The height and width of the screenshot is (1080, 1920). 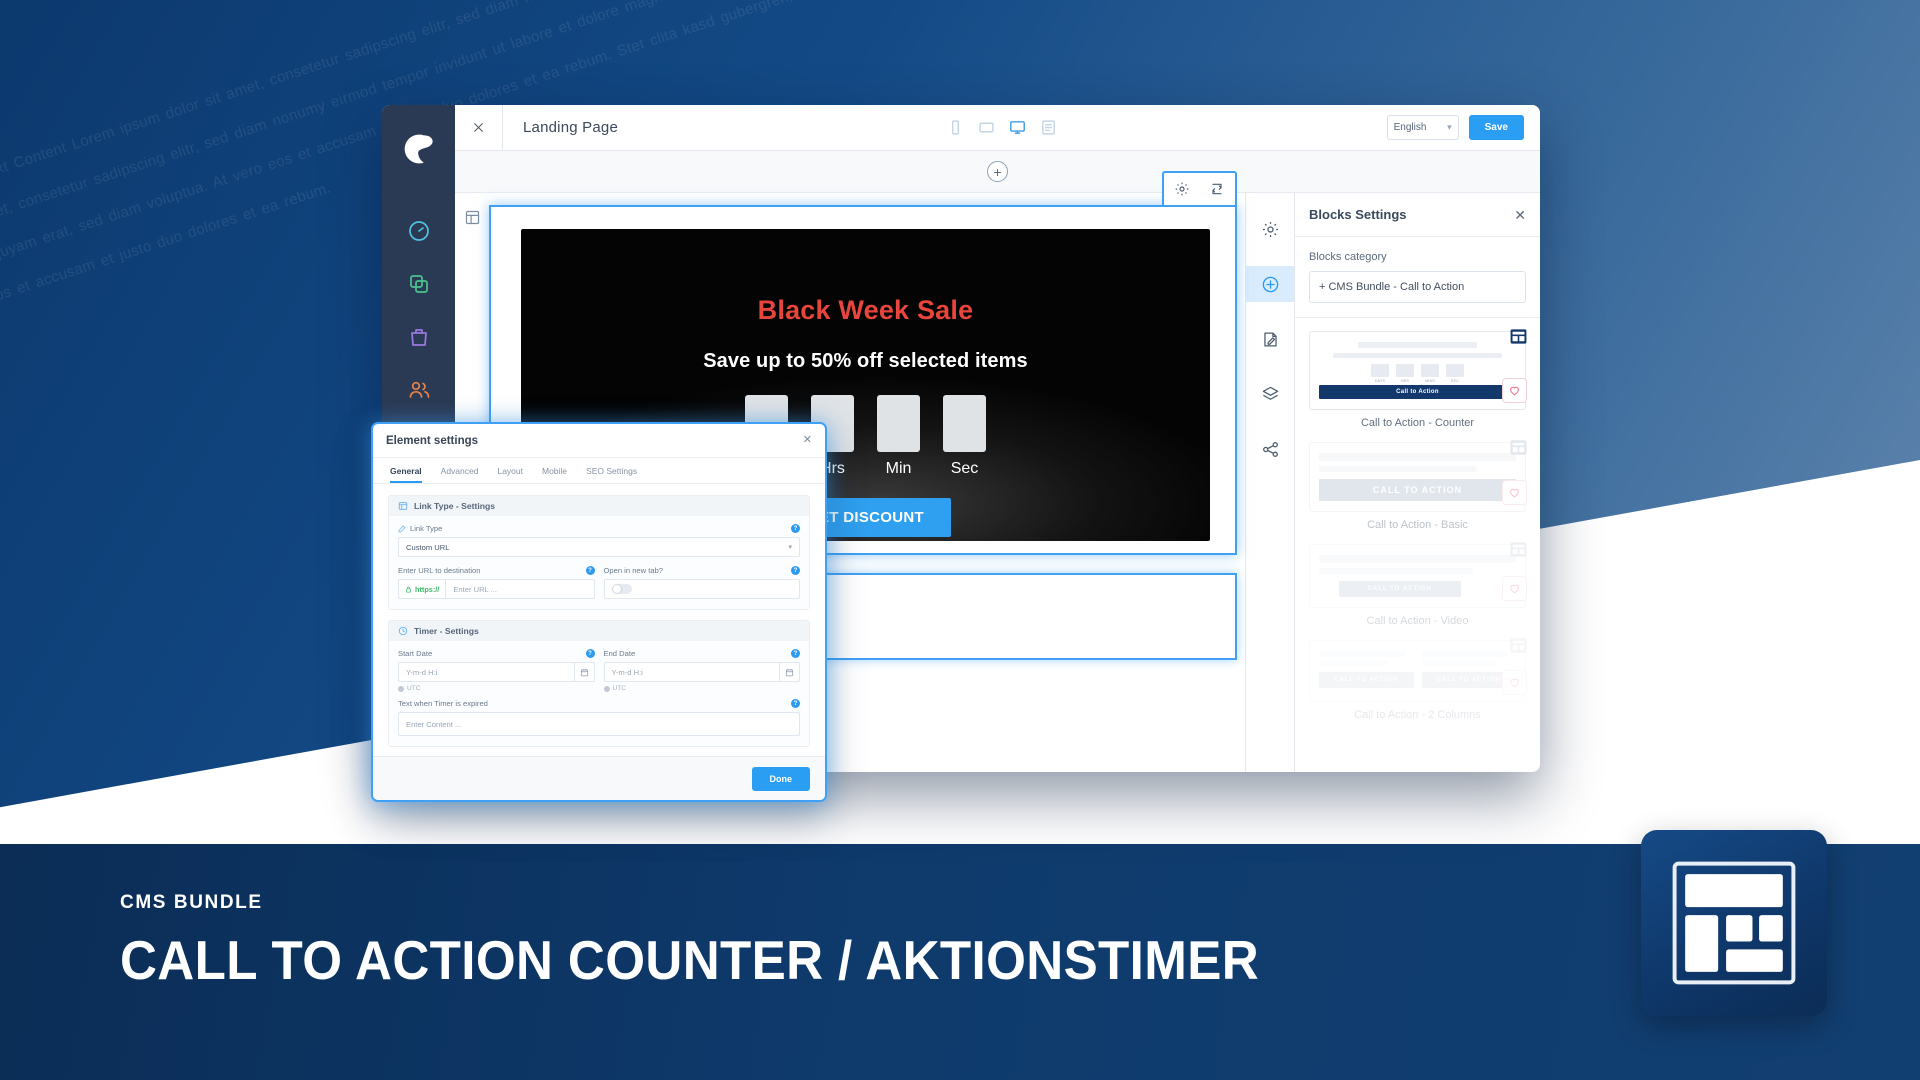 What do you see at coordinates (621, 589) in the screenshot?
I see `open-in-new-tab-toggle` at bounding box center [621, 589].